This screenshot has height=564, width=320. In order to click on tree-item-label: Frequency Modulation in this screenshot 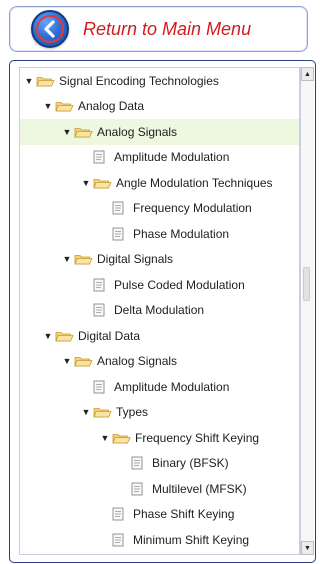, I will do `click(192, 208)`.